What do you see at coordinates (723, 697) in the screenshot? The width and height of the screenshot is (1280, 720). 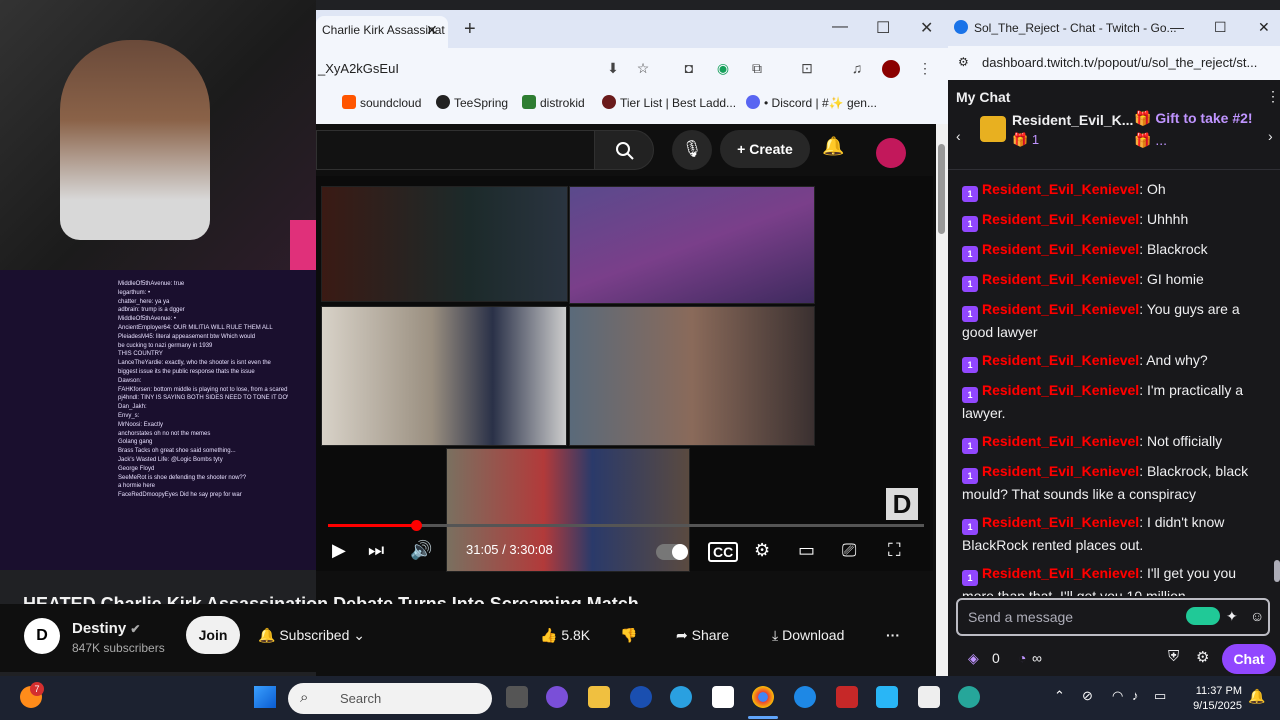 I see `document-icon` at bounding box center [723, 697].